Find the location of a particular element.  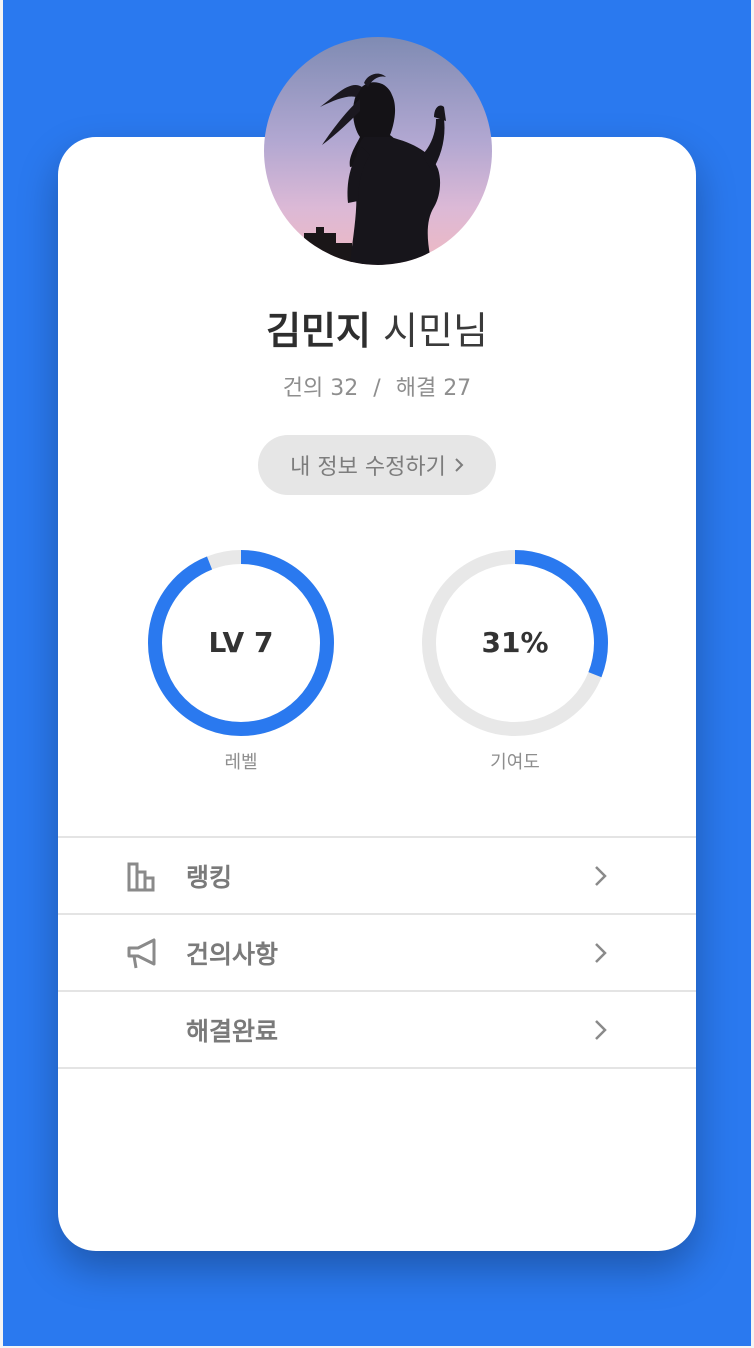

proposals-label: 건의 is located at coordinates (303, 388).